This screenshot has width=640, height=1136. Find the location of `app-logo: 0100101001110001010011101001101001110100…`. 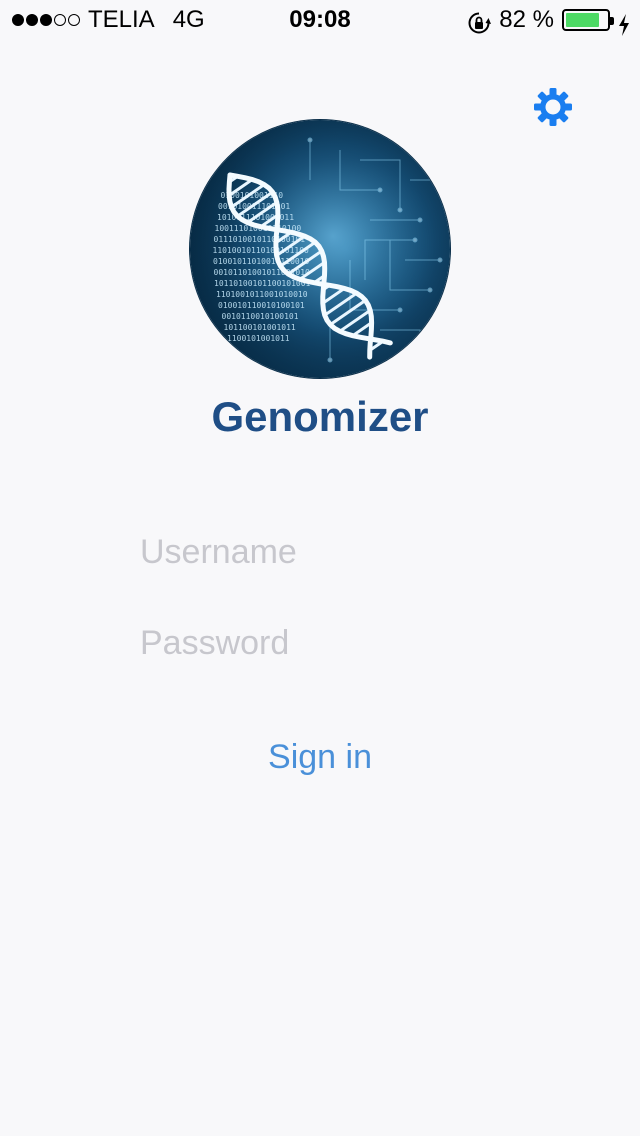

app-logo: 0100101001110001010011101001101001110100… is located at coordinates (320, 249).